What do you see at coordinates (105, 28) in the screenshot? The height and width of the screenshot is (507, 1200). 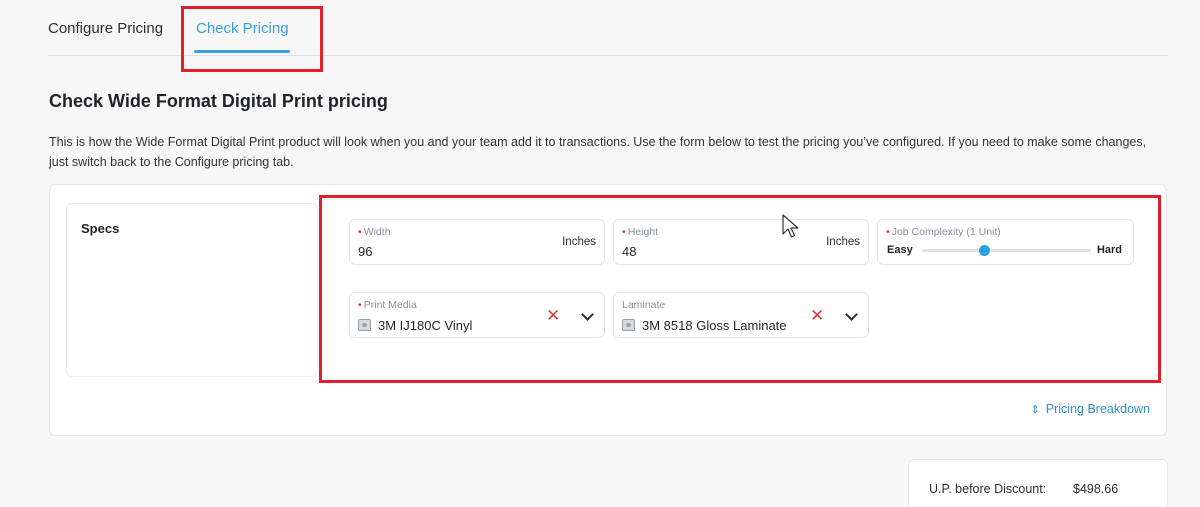 I see `tab-configure-pricing: Configure Pricing` at bounding box center [105, 28].